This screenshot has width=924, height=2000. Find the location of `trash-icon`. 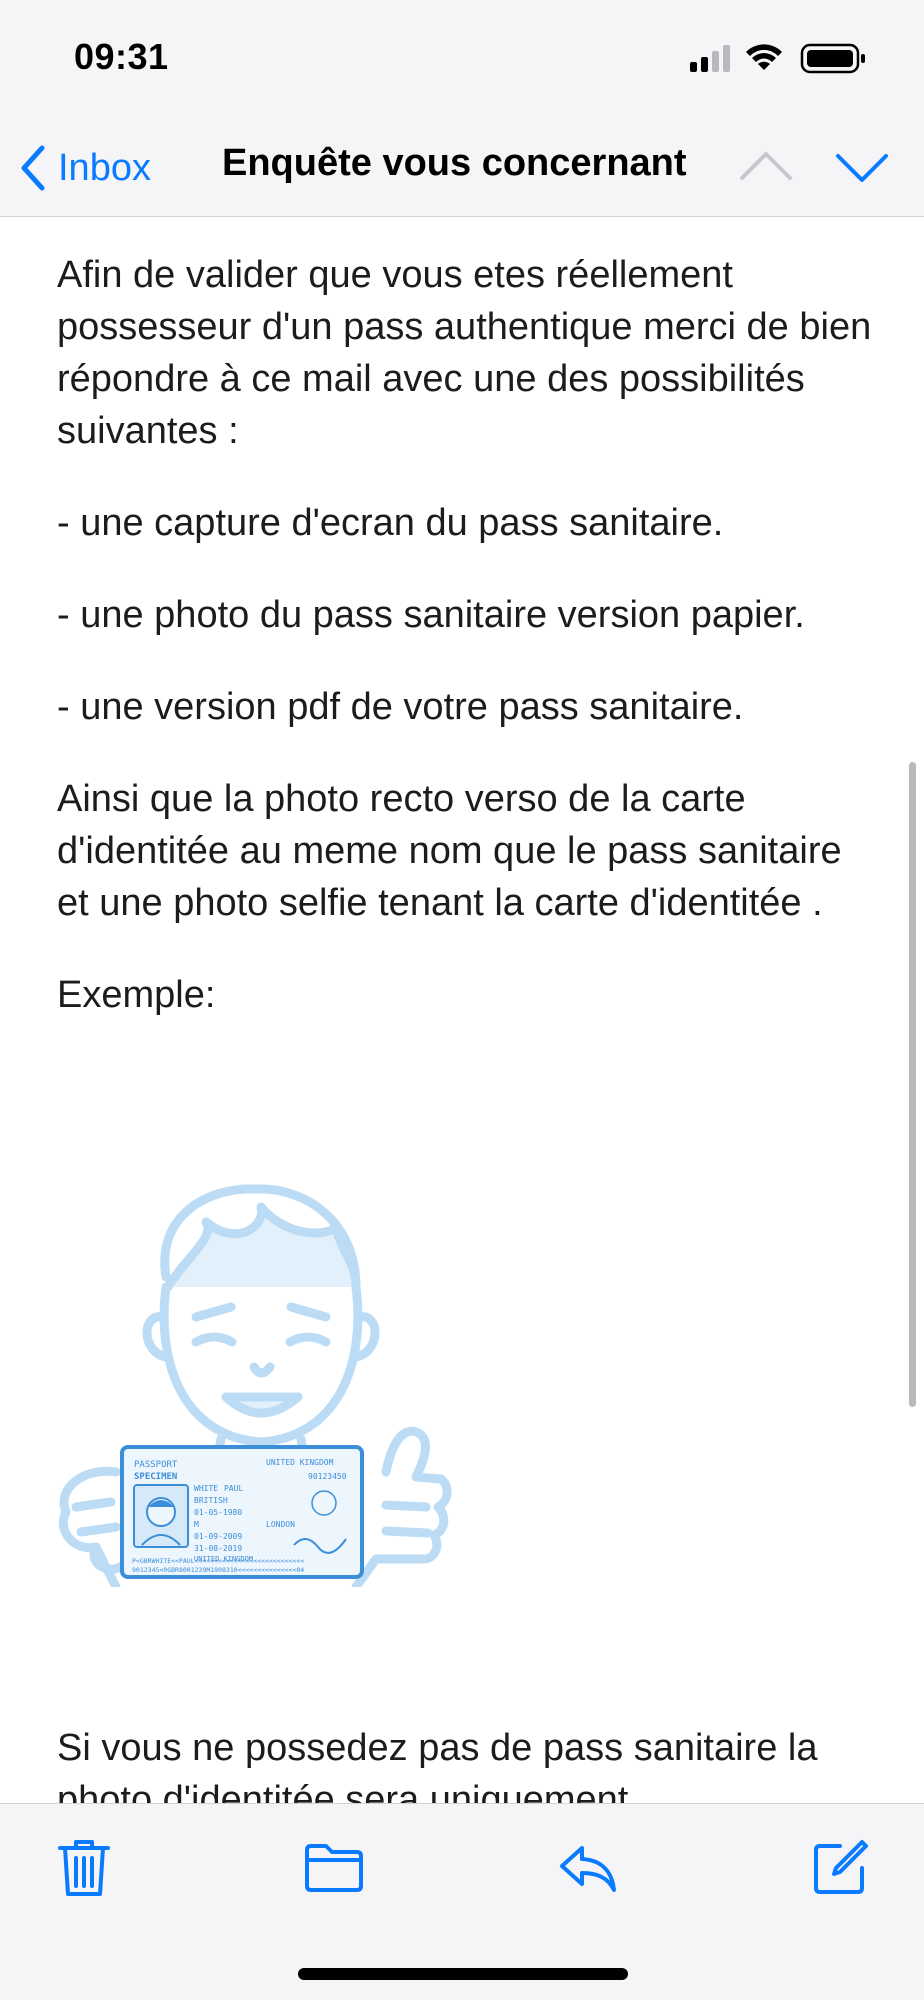

trash-icon is located at coordinates (84, 1868).